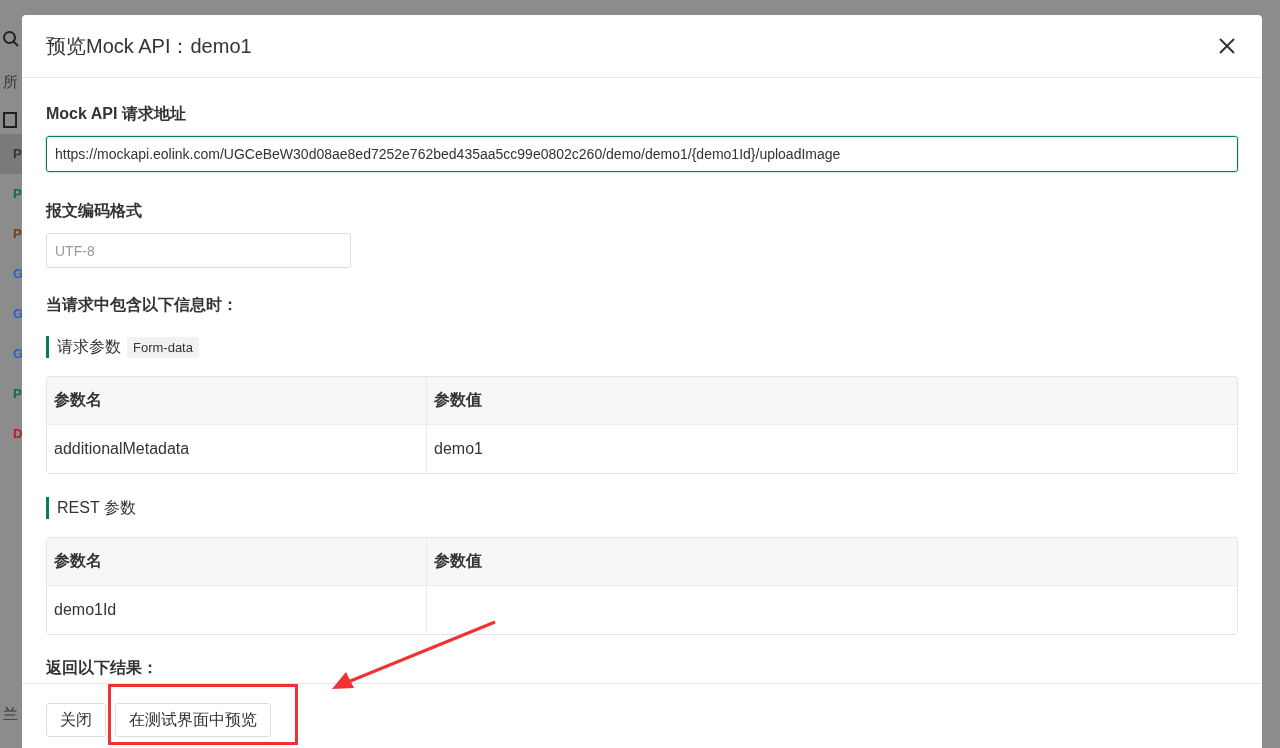  What do you see at coordinates (76, 720) in the screenshot?
I see `close-button: 关闭` at bounding box center [76, 720].